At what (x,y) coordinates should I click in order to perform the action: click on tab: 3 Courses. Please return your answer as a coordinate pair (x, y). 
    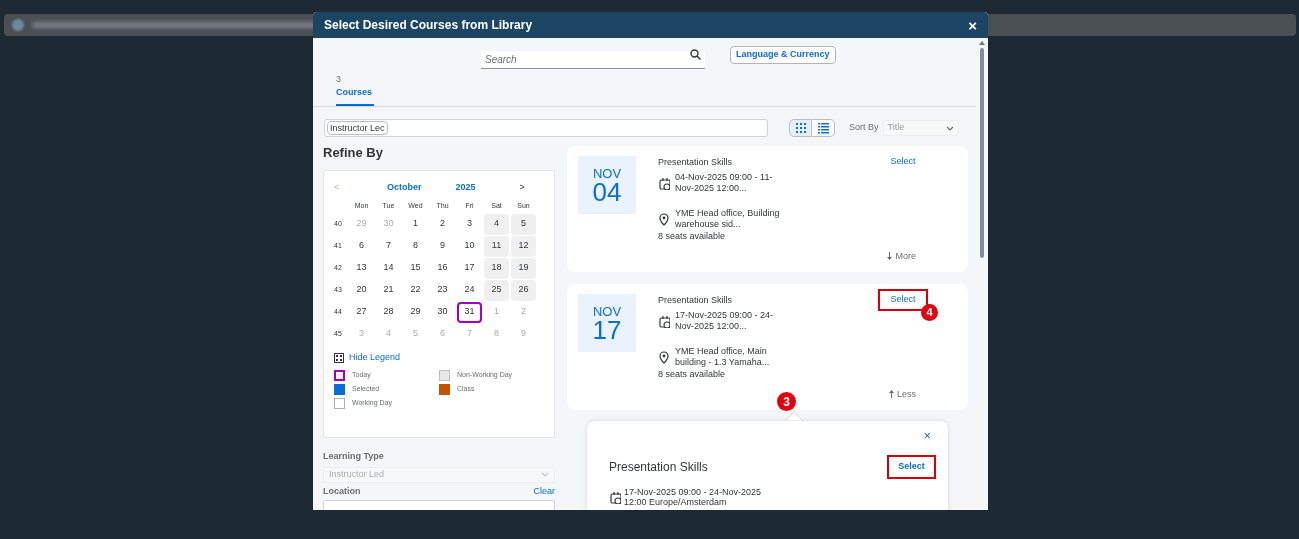
    Looking at the image, I should click on (355, 89).